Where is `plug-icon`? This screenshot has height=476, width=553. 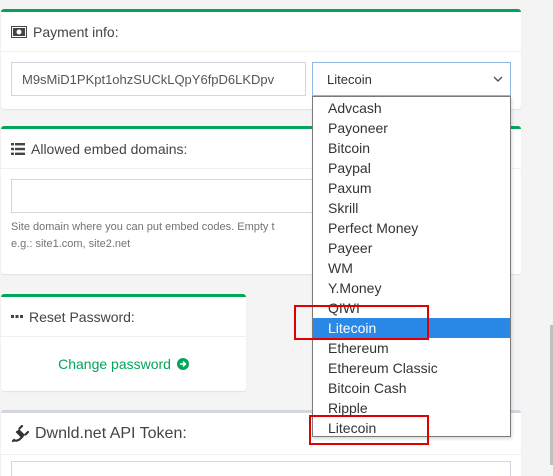
plug-icon is located at coordinates (20, 433).